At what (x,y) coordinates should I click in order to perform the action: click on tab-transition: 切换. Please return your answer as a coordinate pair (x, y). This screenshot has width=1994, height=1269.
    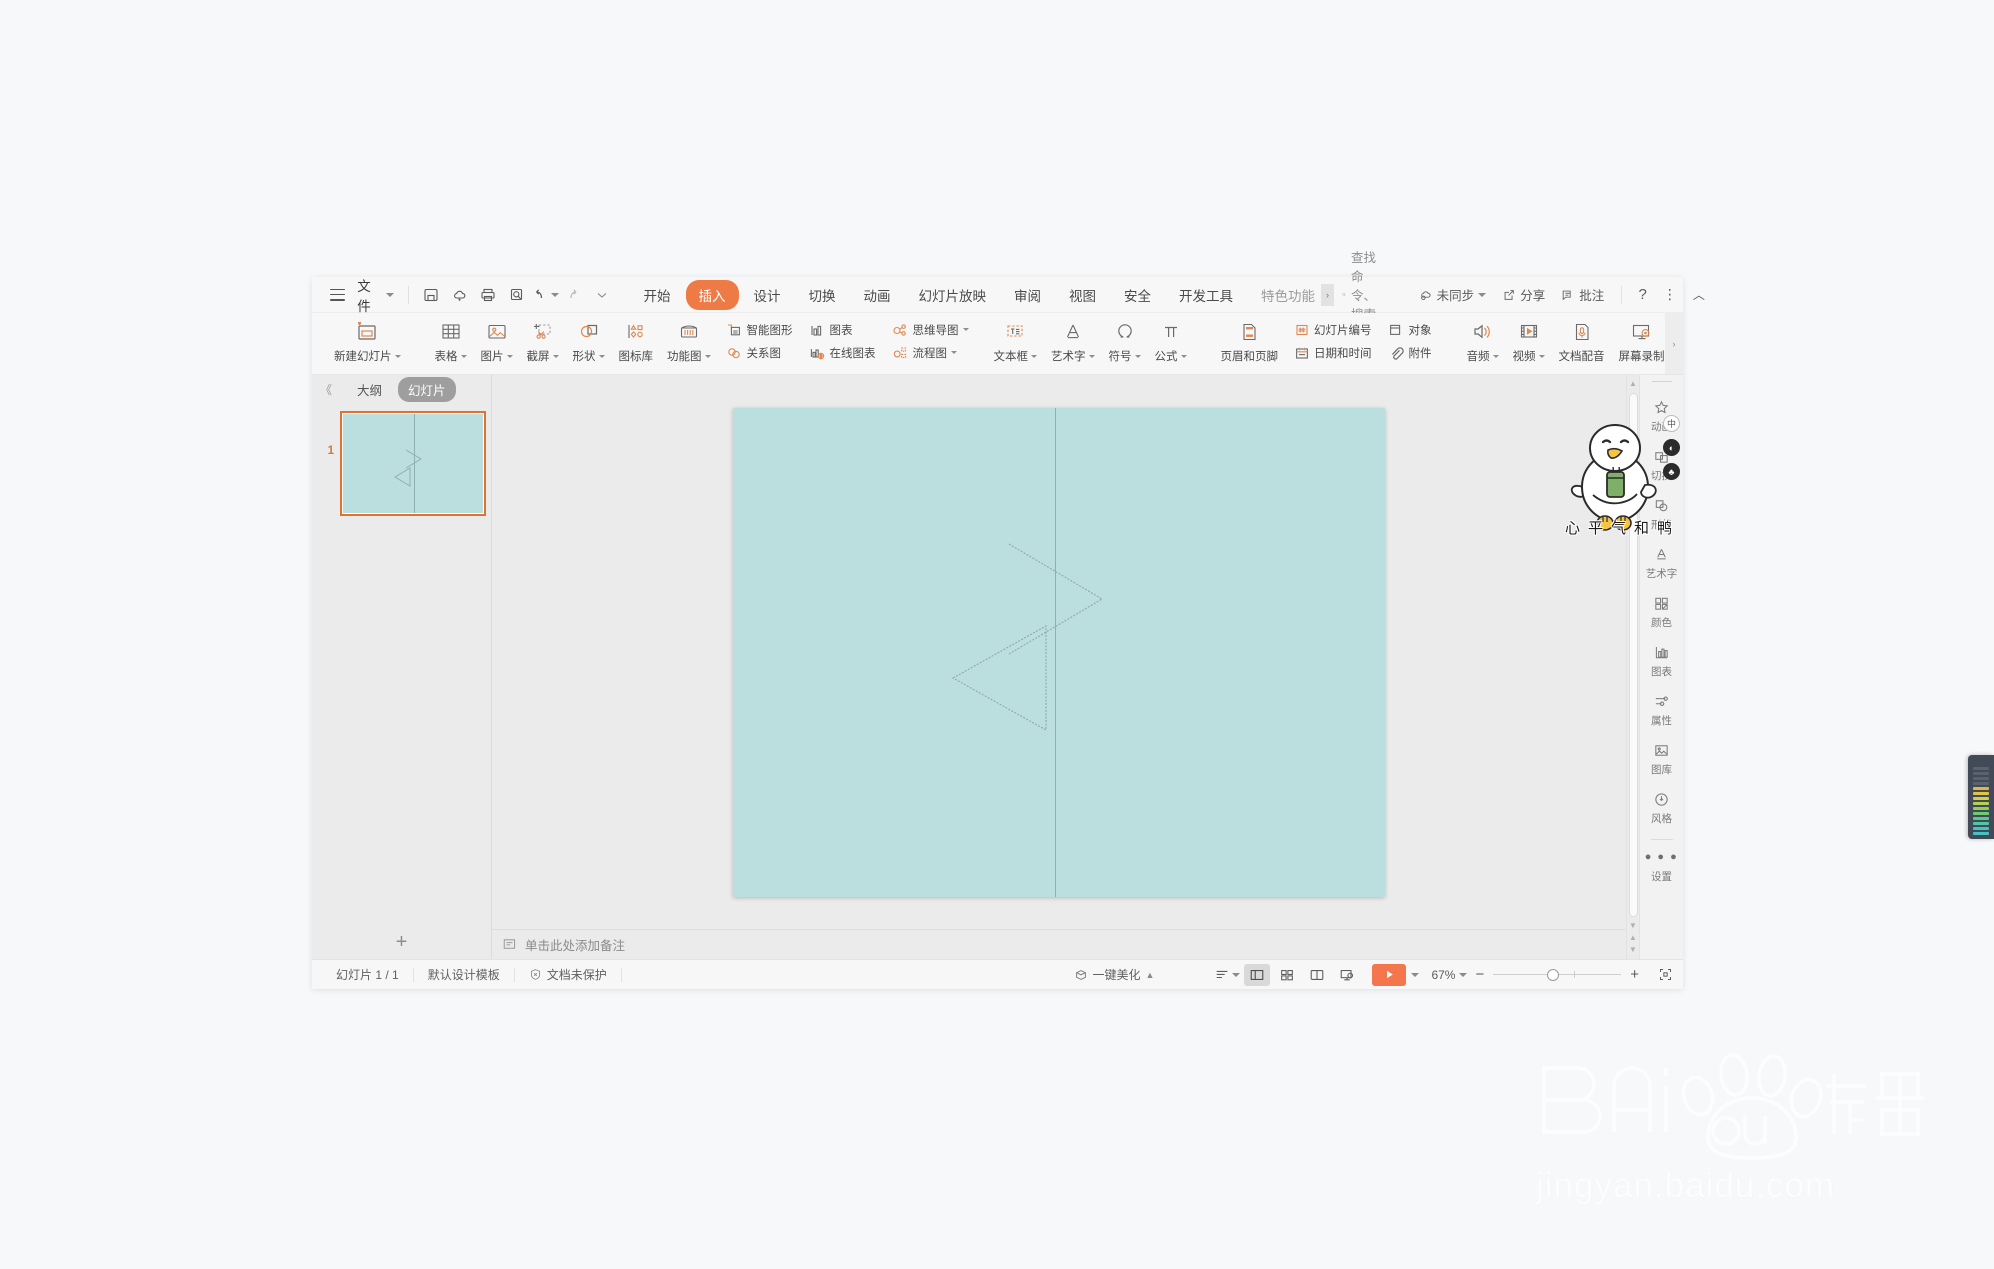
    Looking at the image, I should click on (822, 295).